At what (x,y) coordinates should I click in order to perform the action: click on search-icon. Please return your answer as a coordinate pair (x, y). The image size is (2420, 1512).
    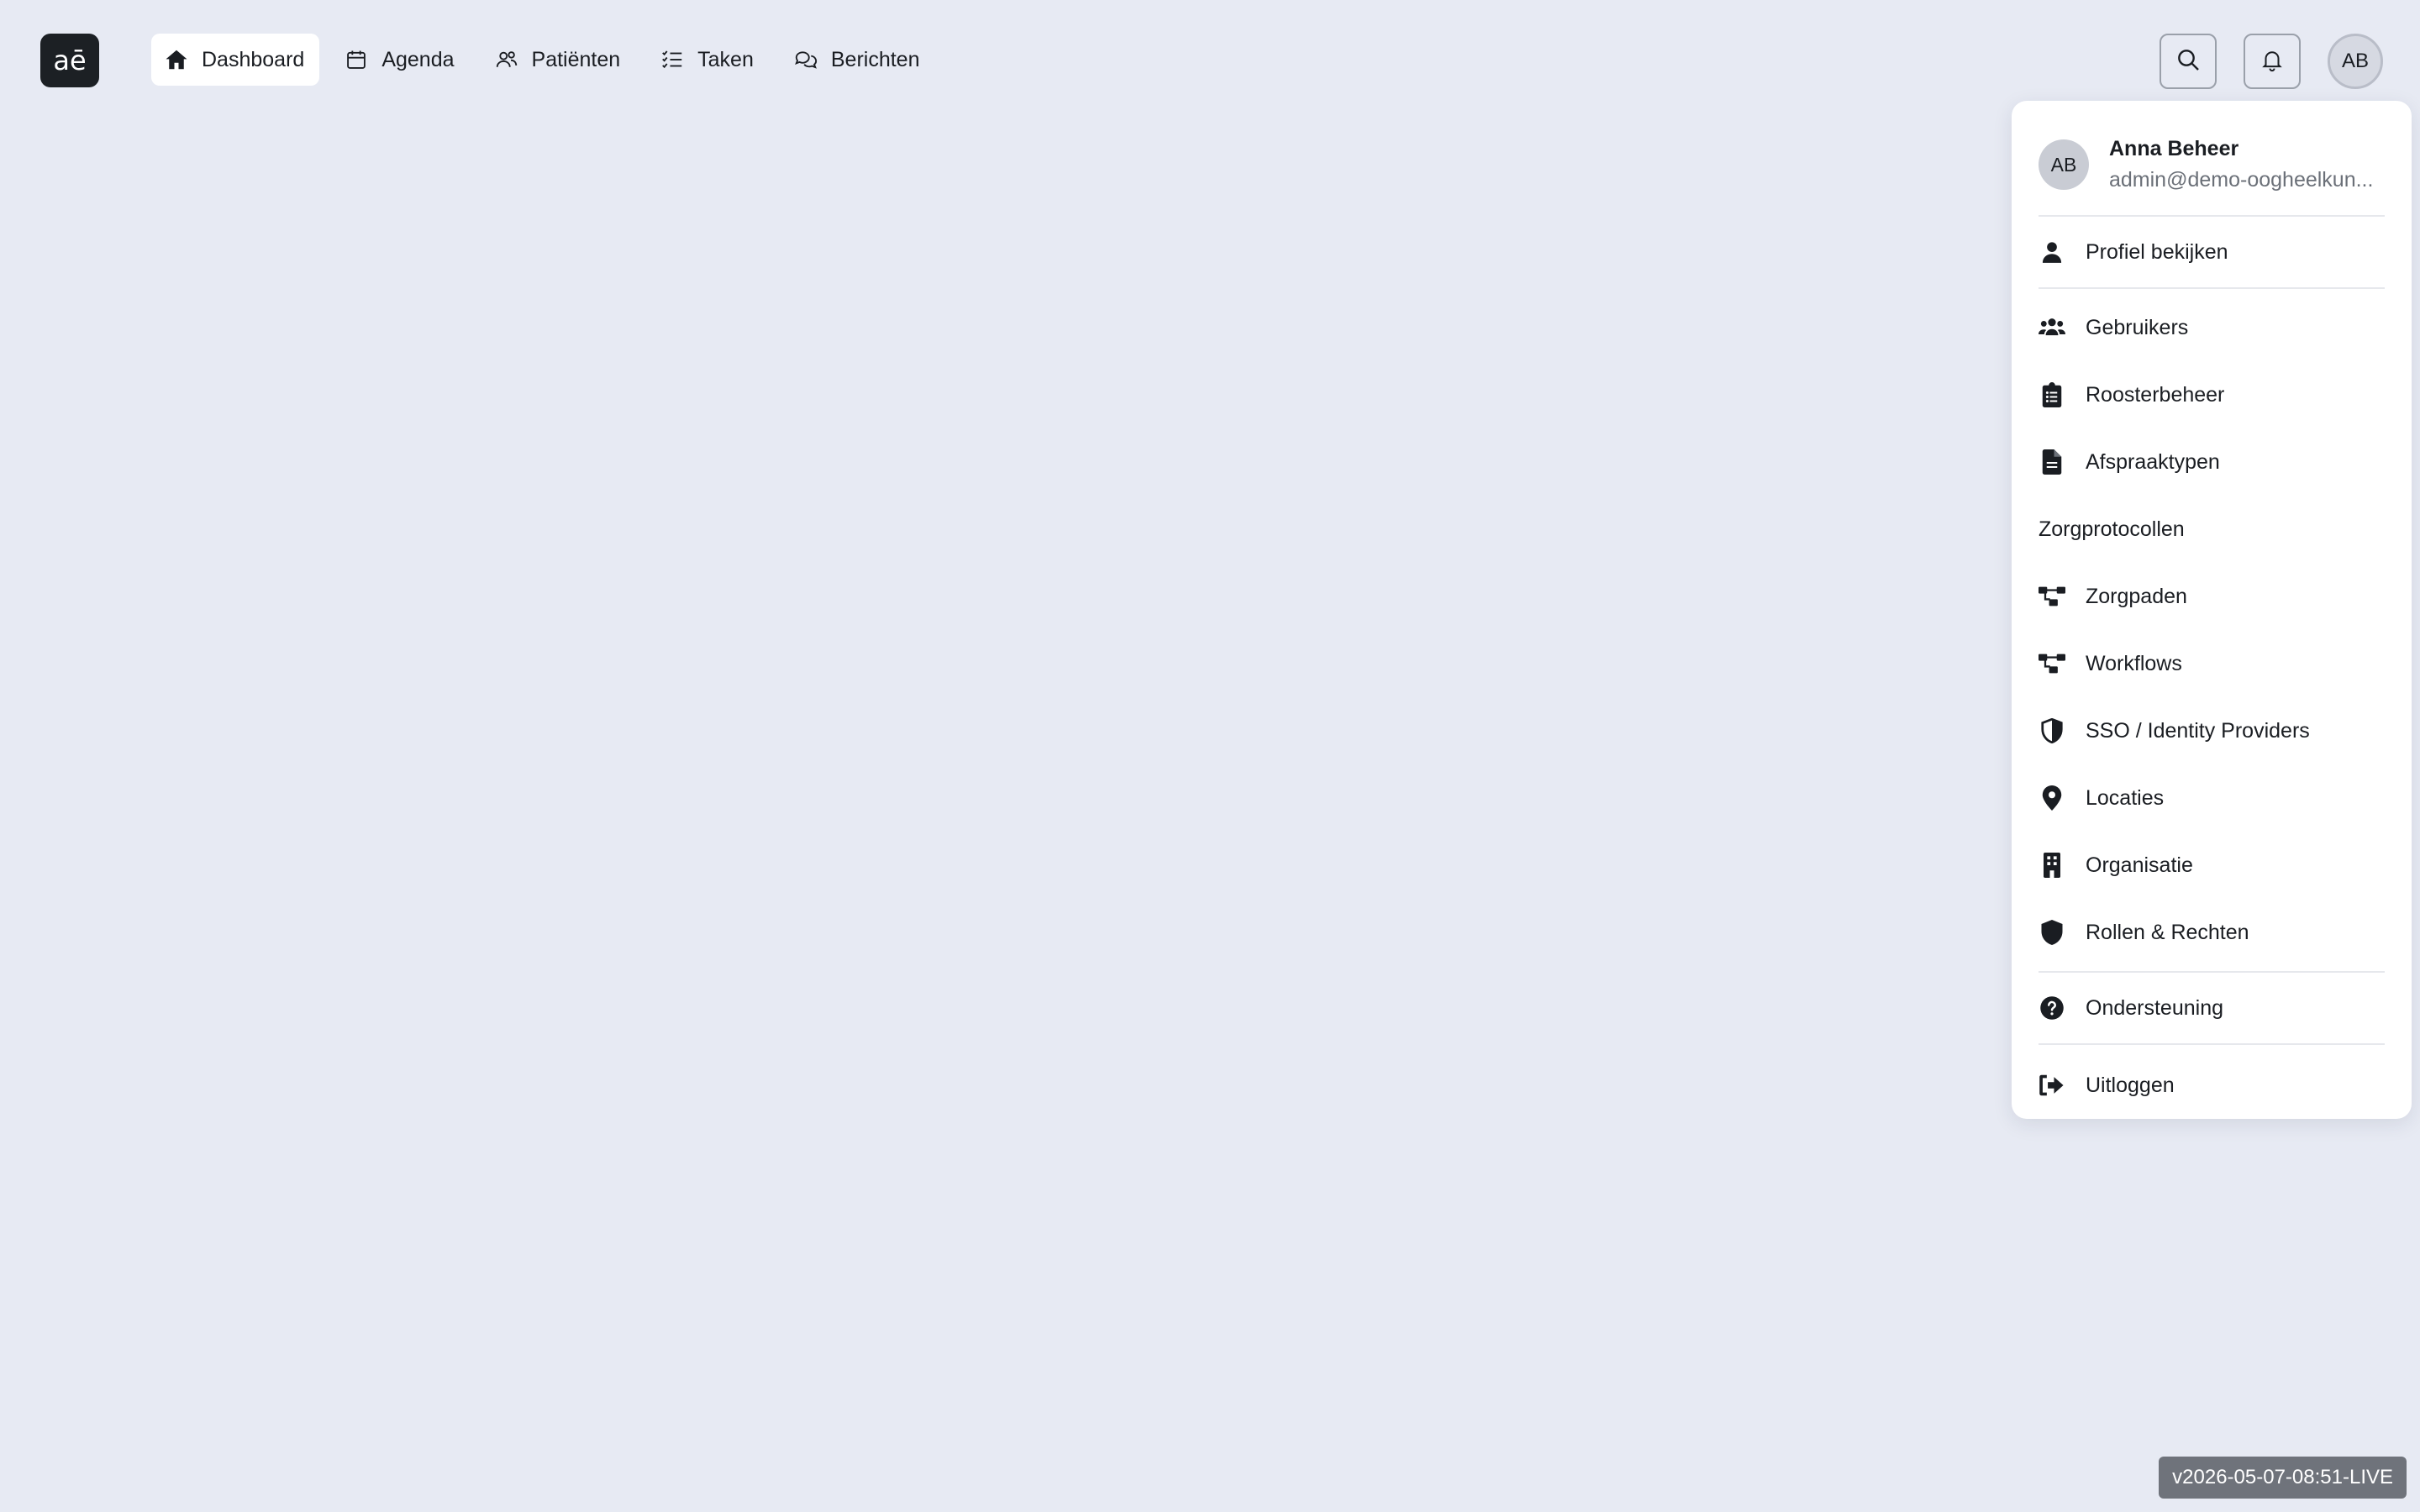
    Looking at the image, I should click on (2188, 61).